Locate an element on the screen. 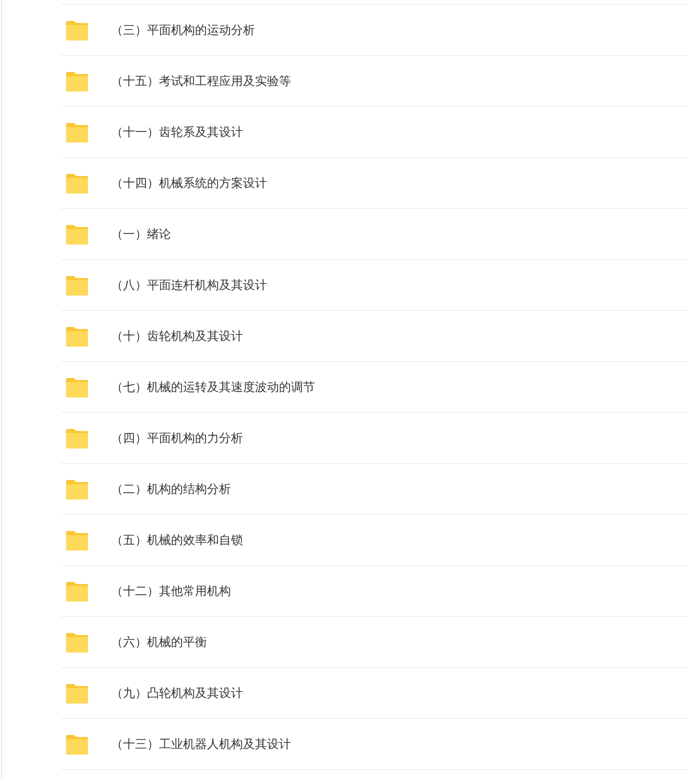  folder-name: （十四）机械系统的方案设计 is located at coordinates (189, 183).